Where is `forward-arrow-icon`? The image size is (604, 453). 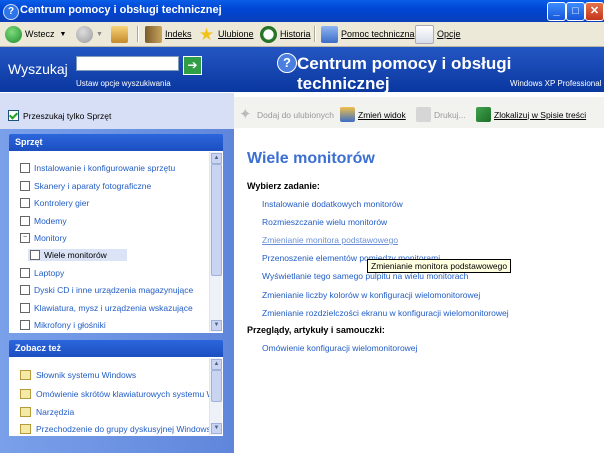 forward-arrow-icon is located at coordinates (84, 34).